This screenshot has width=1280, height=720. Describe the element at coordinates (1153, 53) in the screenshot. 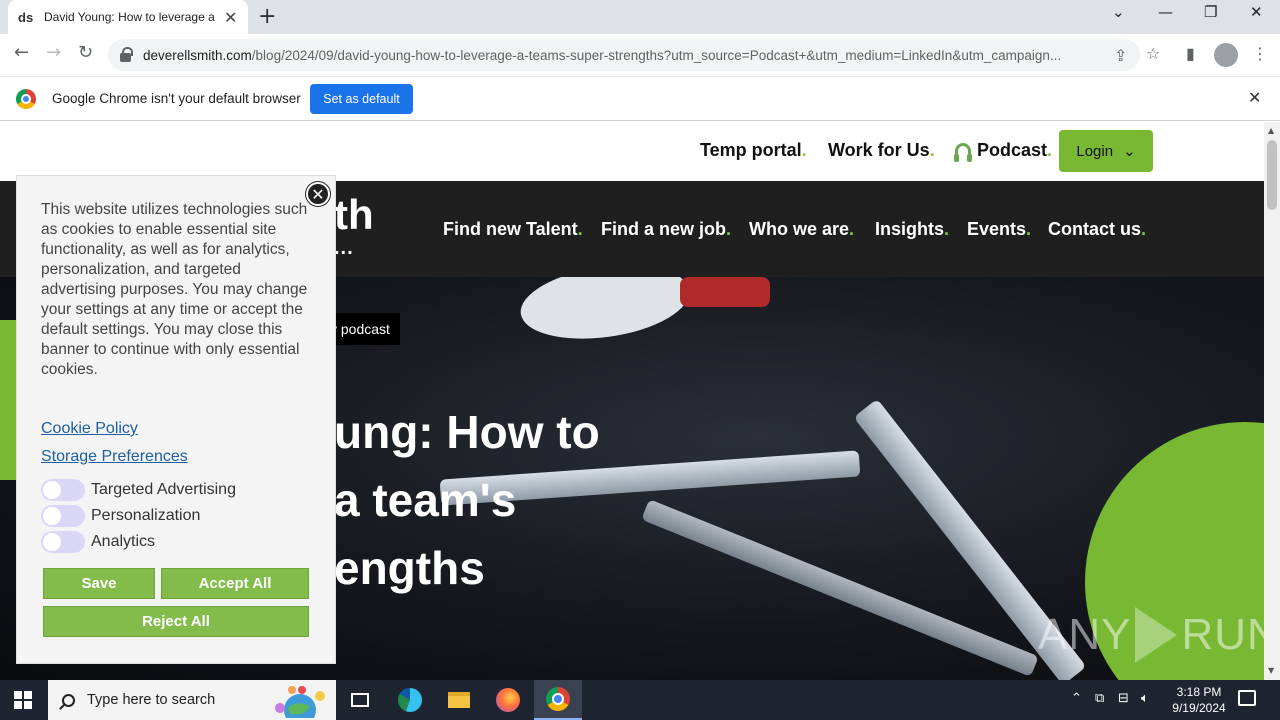

I see `bookmark-star-icon: ☆` at that location.